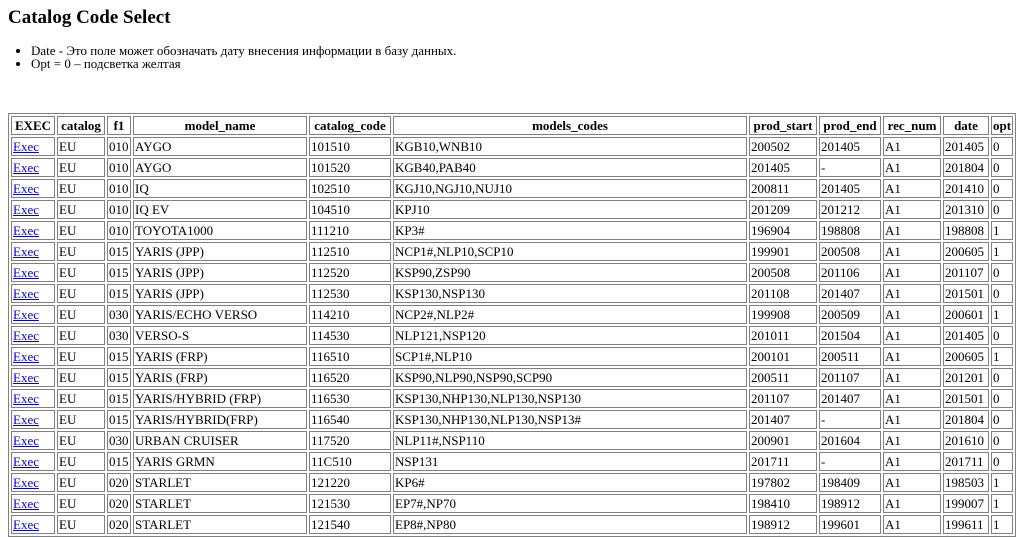  Describe the element at coordinates (350, 272) in the screenshot. I see `cell-catalog-code: 112520` at that location.